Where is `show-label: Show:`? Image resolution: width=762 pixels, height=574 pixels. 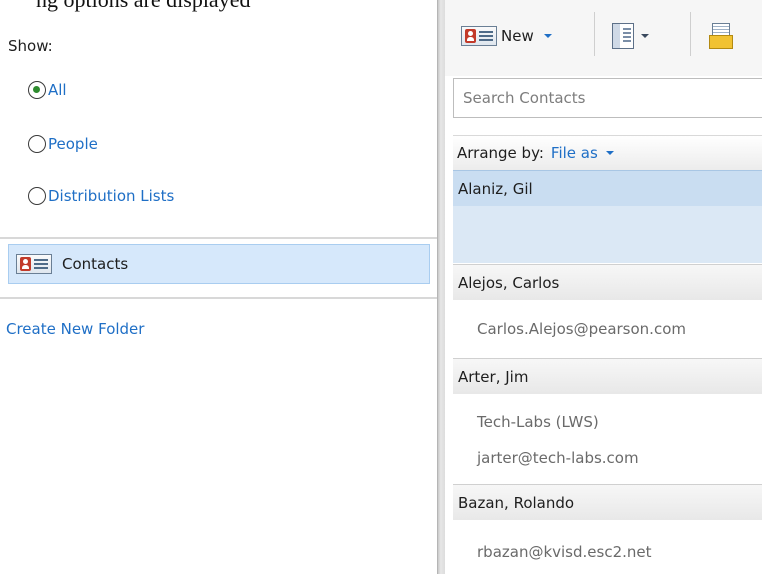
show-label: Show: is located at coordinates (30, 46).